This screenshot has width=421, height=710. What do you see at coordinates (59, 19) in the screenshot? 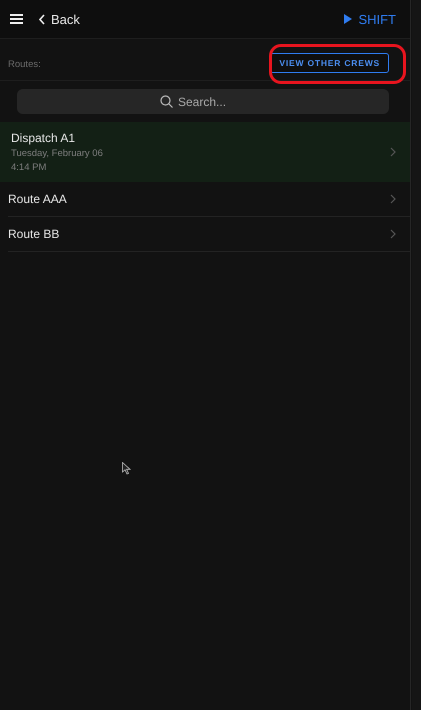
I see `back-button: Back` at bounding box center [59, 19].